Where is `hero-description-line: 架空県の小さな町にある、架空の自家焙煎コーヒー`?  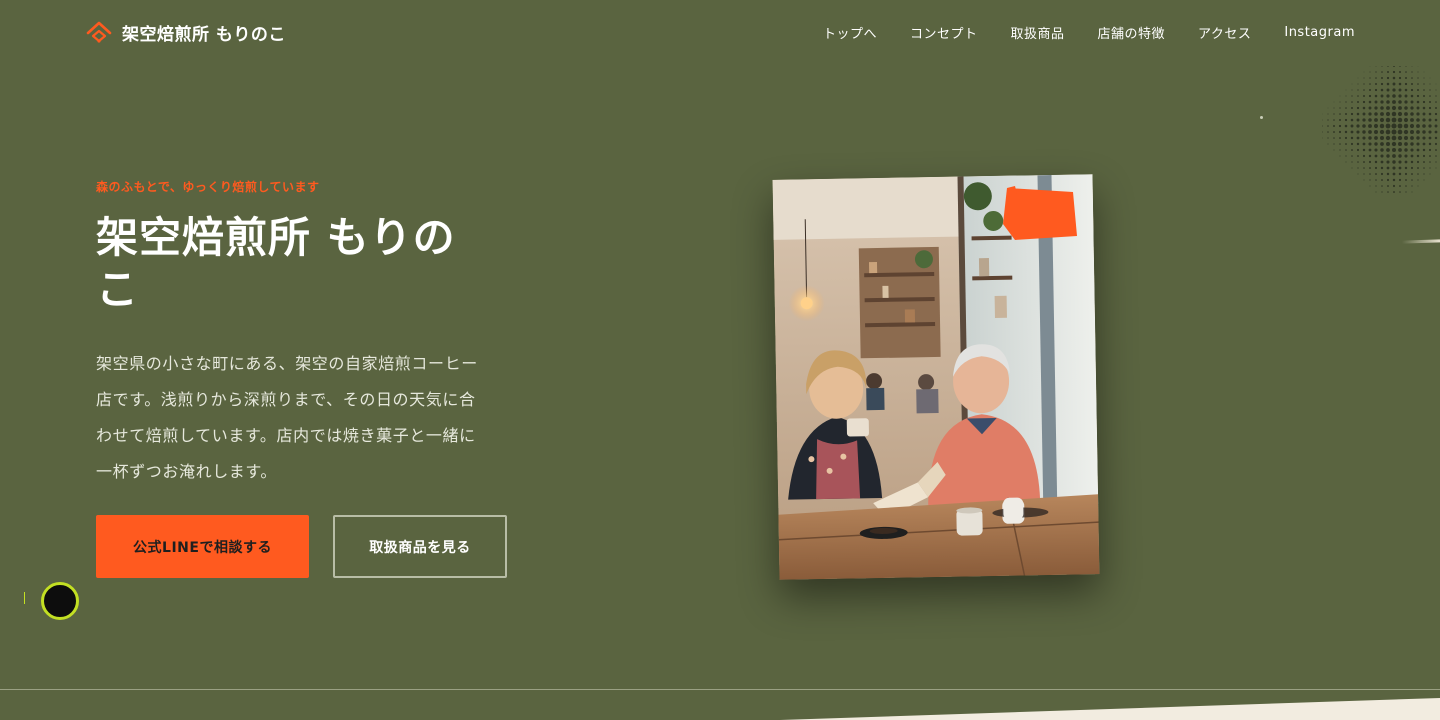
hero-description-line: 架空県の小さな町にある、架空の自家焙煎コーヒー is located at coordinates (287, 363).